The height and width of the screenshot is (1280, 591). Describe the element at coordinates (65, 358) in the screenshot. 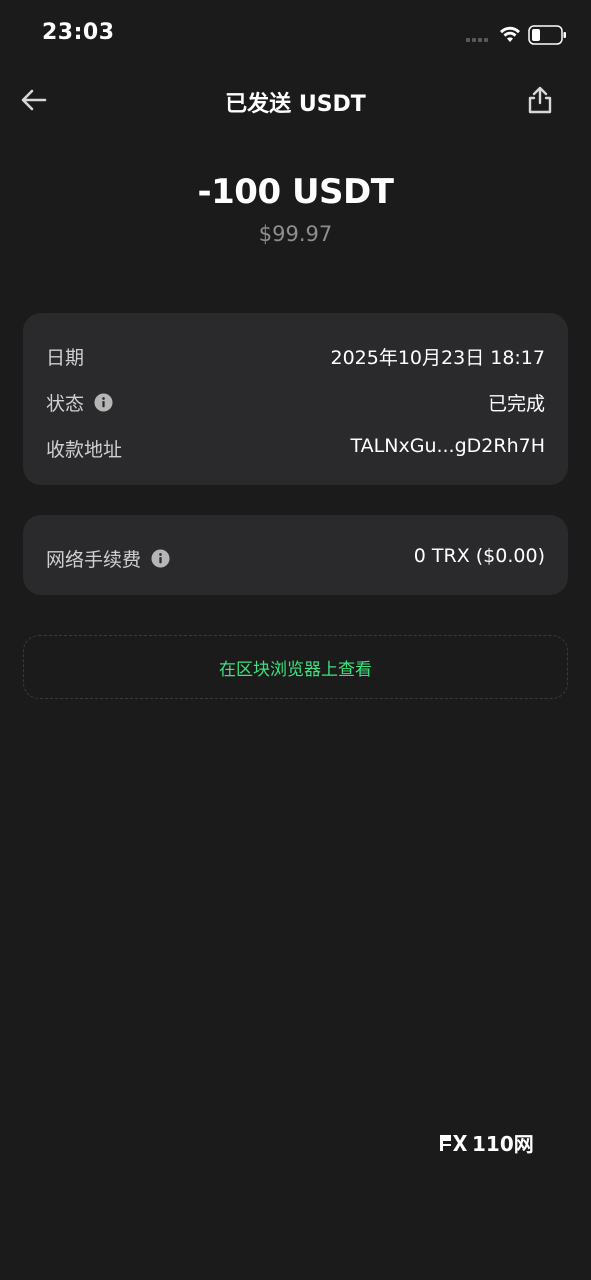

I see `date-label: 日期` at that location.